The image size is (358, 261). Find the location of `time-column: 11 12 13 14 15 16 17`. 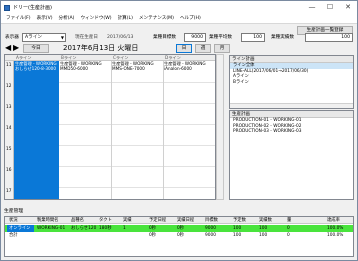

time-column: 11 12 13 14 15 16 17 is located at coordinates (9, 130).